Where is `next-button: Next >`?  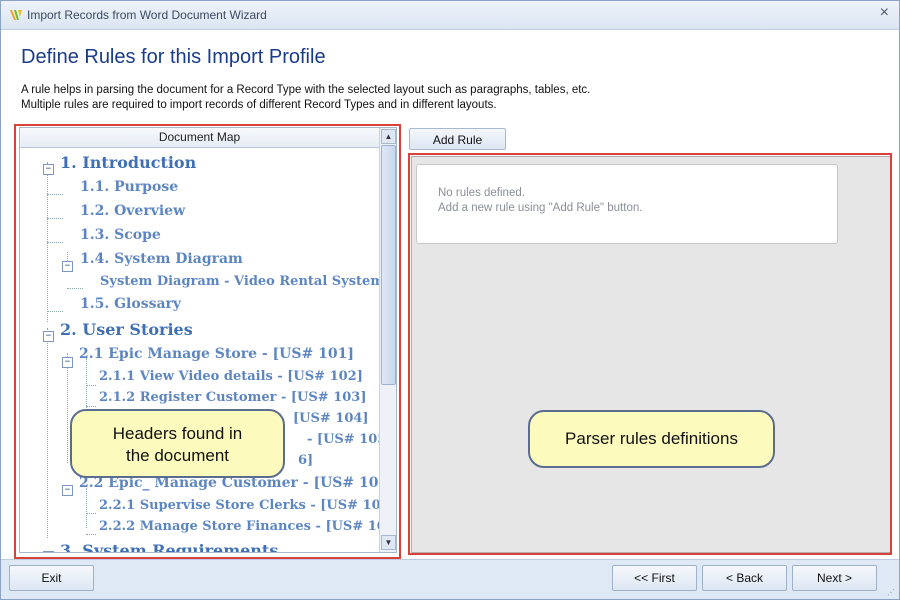 next-button: Next > is located at coordinates (834, 578).